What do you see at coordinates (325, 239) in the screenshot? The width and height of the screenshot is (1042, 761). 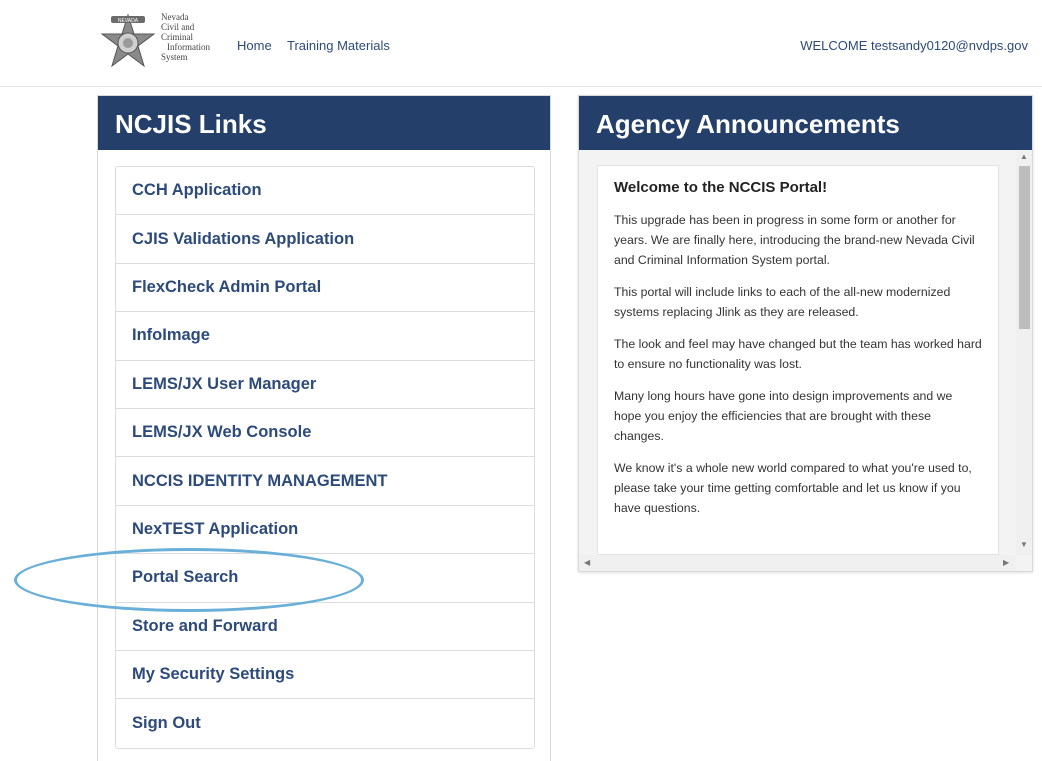 I see `link-cjis-validations-application: CJIS Validations Application` at bounding box center [325, 239].